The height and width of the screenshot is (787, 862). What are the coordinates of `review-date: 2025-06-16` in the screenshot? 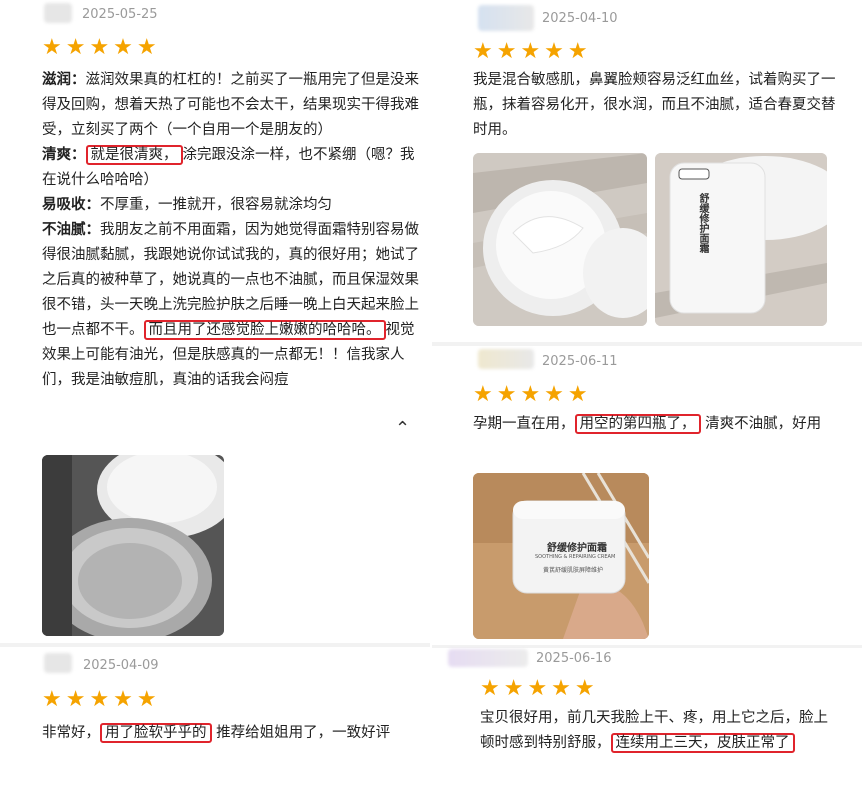 It's located at (574, 658).